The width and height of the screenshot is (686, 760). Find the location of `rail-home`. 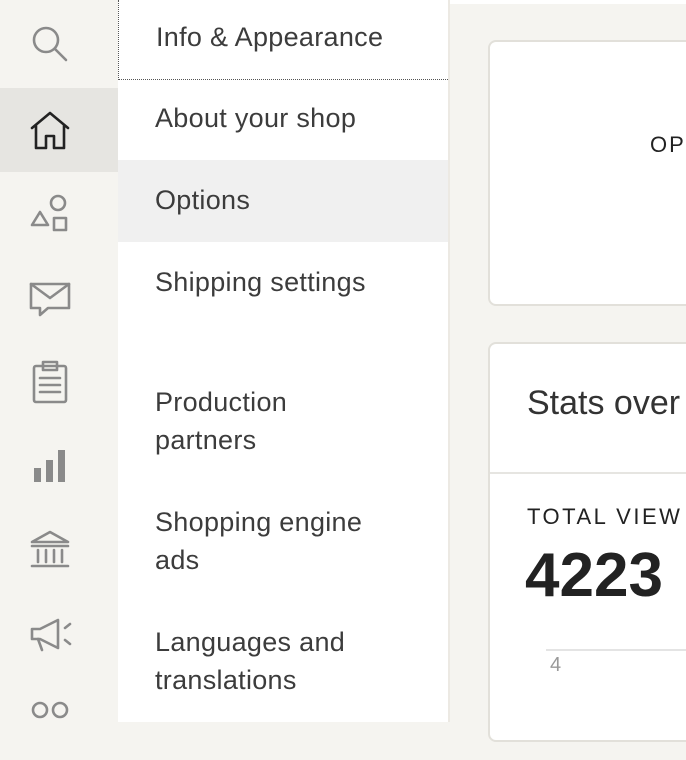

rail-home is located at coordinates (59, 130).